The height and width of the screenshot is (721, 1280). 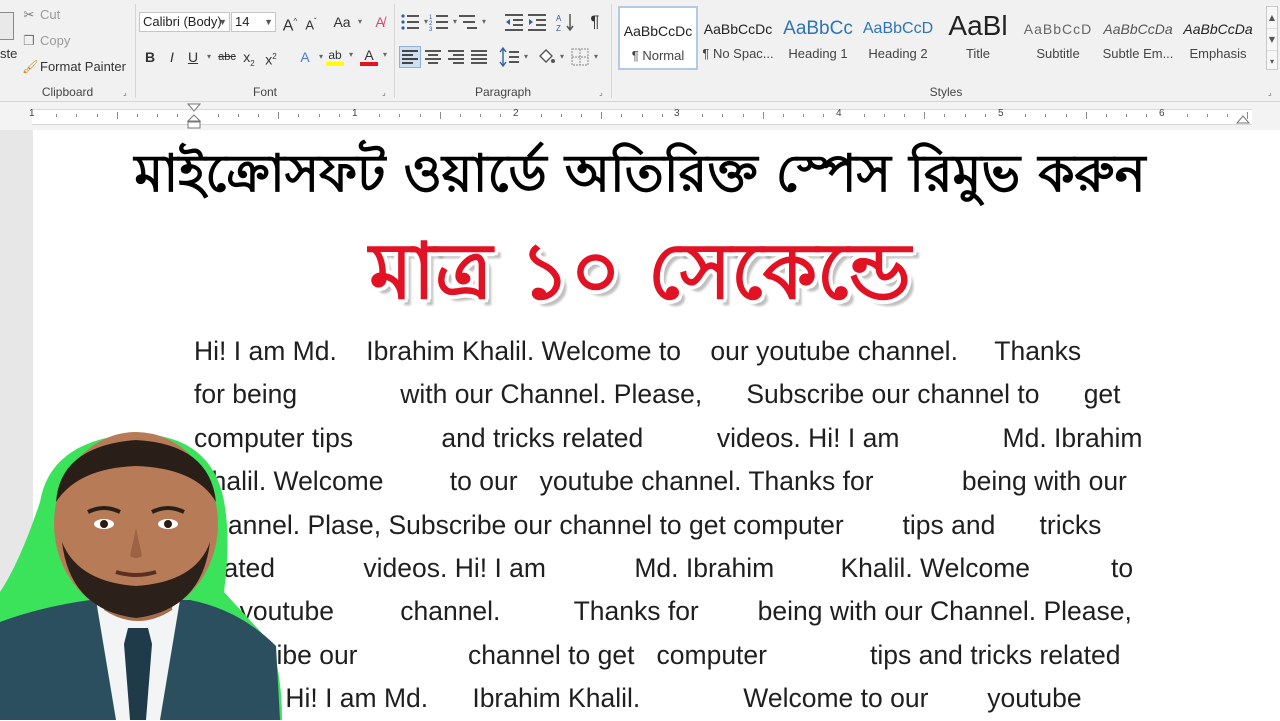 I want to click on strikethrough-button: abc, so click(x=227, y=57).